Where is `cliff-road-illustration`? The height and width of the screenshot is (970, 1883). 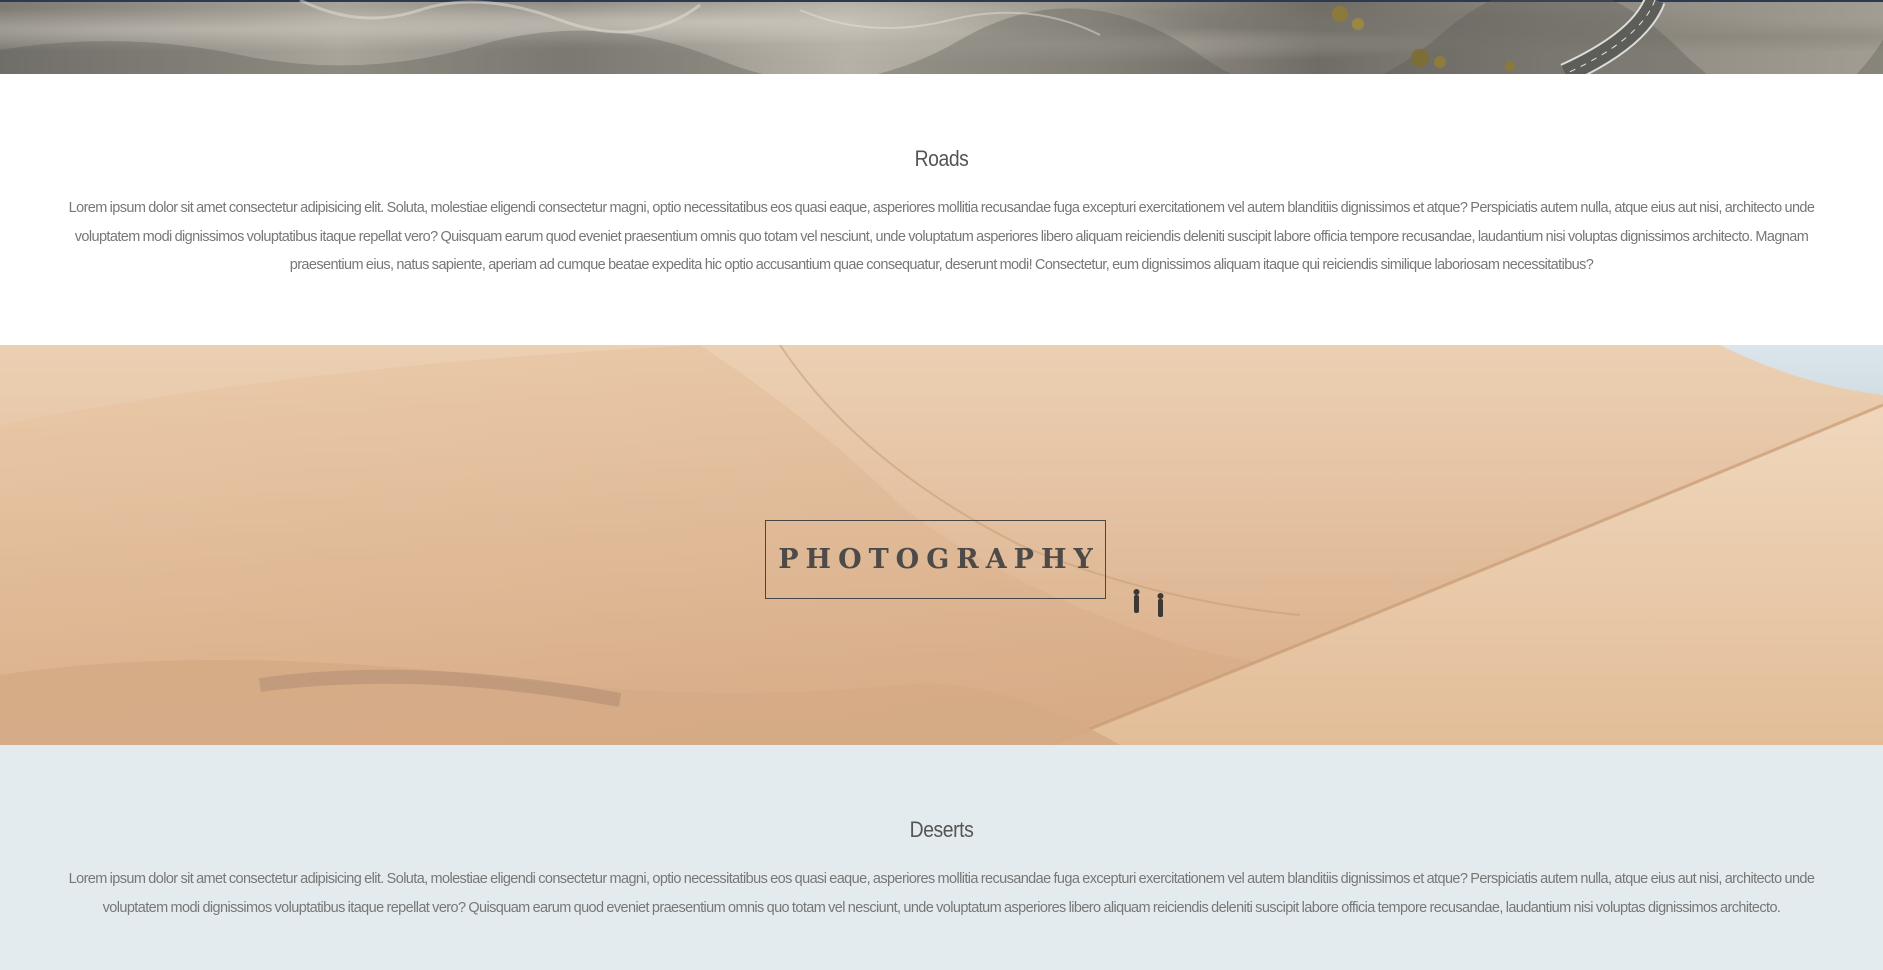 cliff-road-illustration is located at coordinates (941, 37).